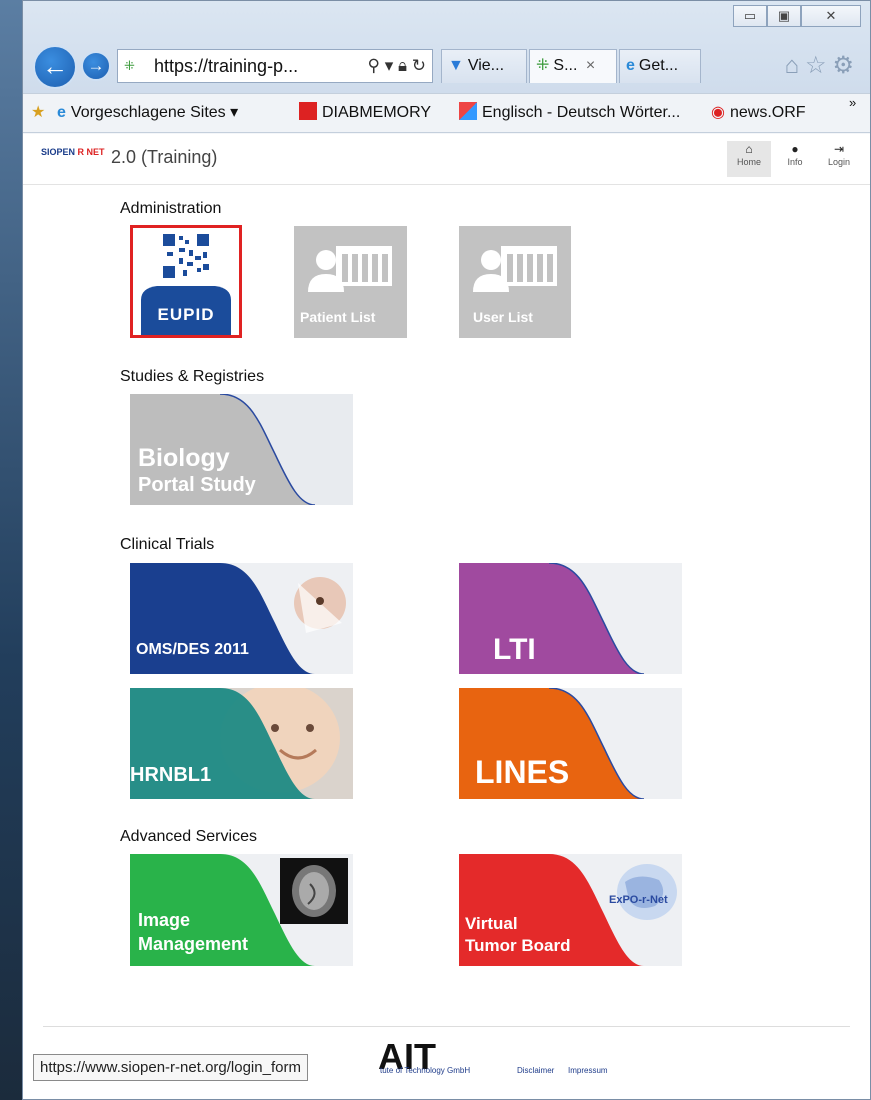 This screenshot has height=1100, width=871. I want to click on tile-eupid: EUPID, so click(186, 281).